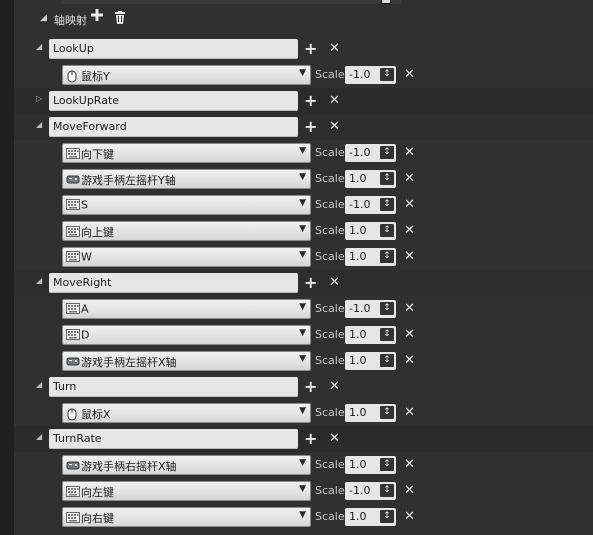 This screenshot has width=593, height=535. Describe the element at coordinates (186, 335) in the screenshot. I see `key-selector: D ▼` at that location.